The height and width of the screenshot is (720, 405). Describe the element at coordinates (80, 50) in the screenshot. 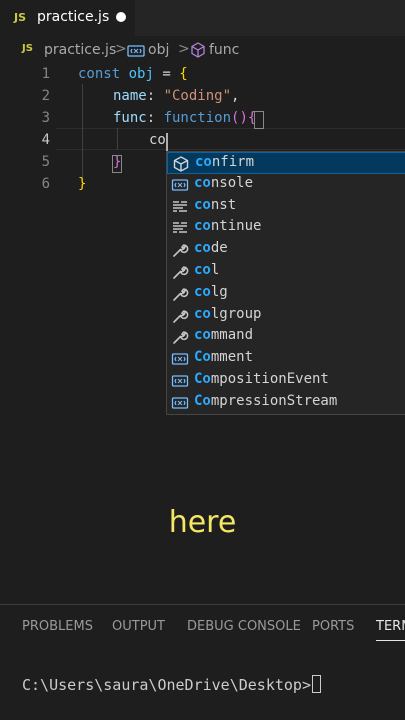

I see `breadcrumb-file: practice.js` at that location.